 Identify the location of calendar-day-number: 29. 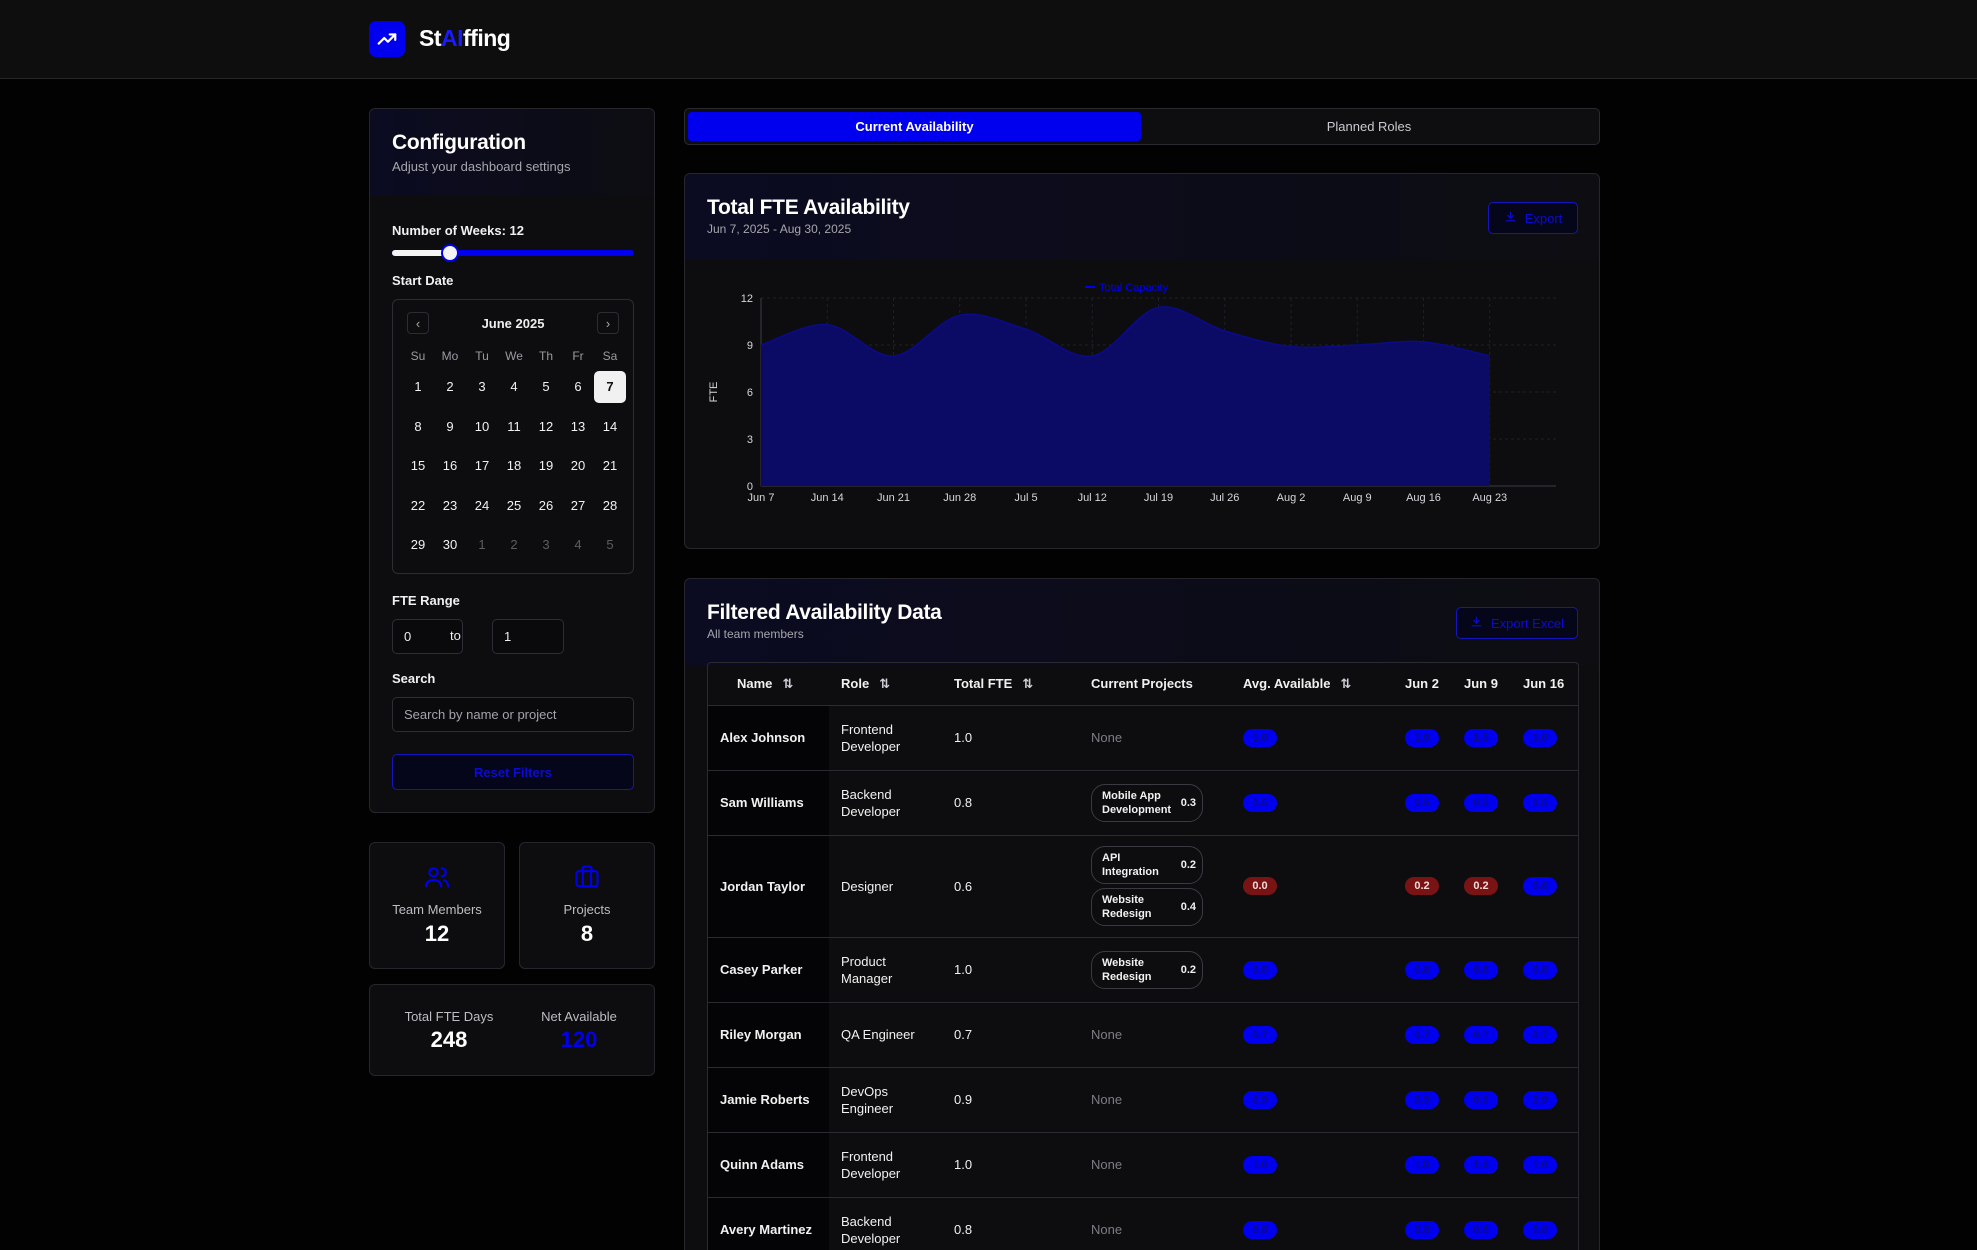
(418, 545).